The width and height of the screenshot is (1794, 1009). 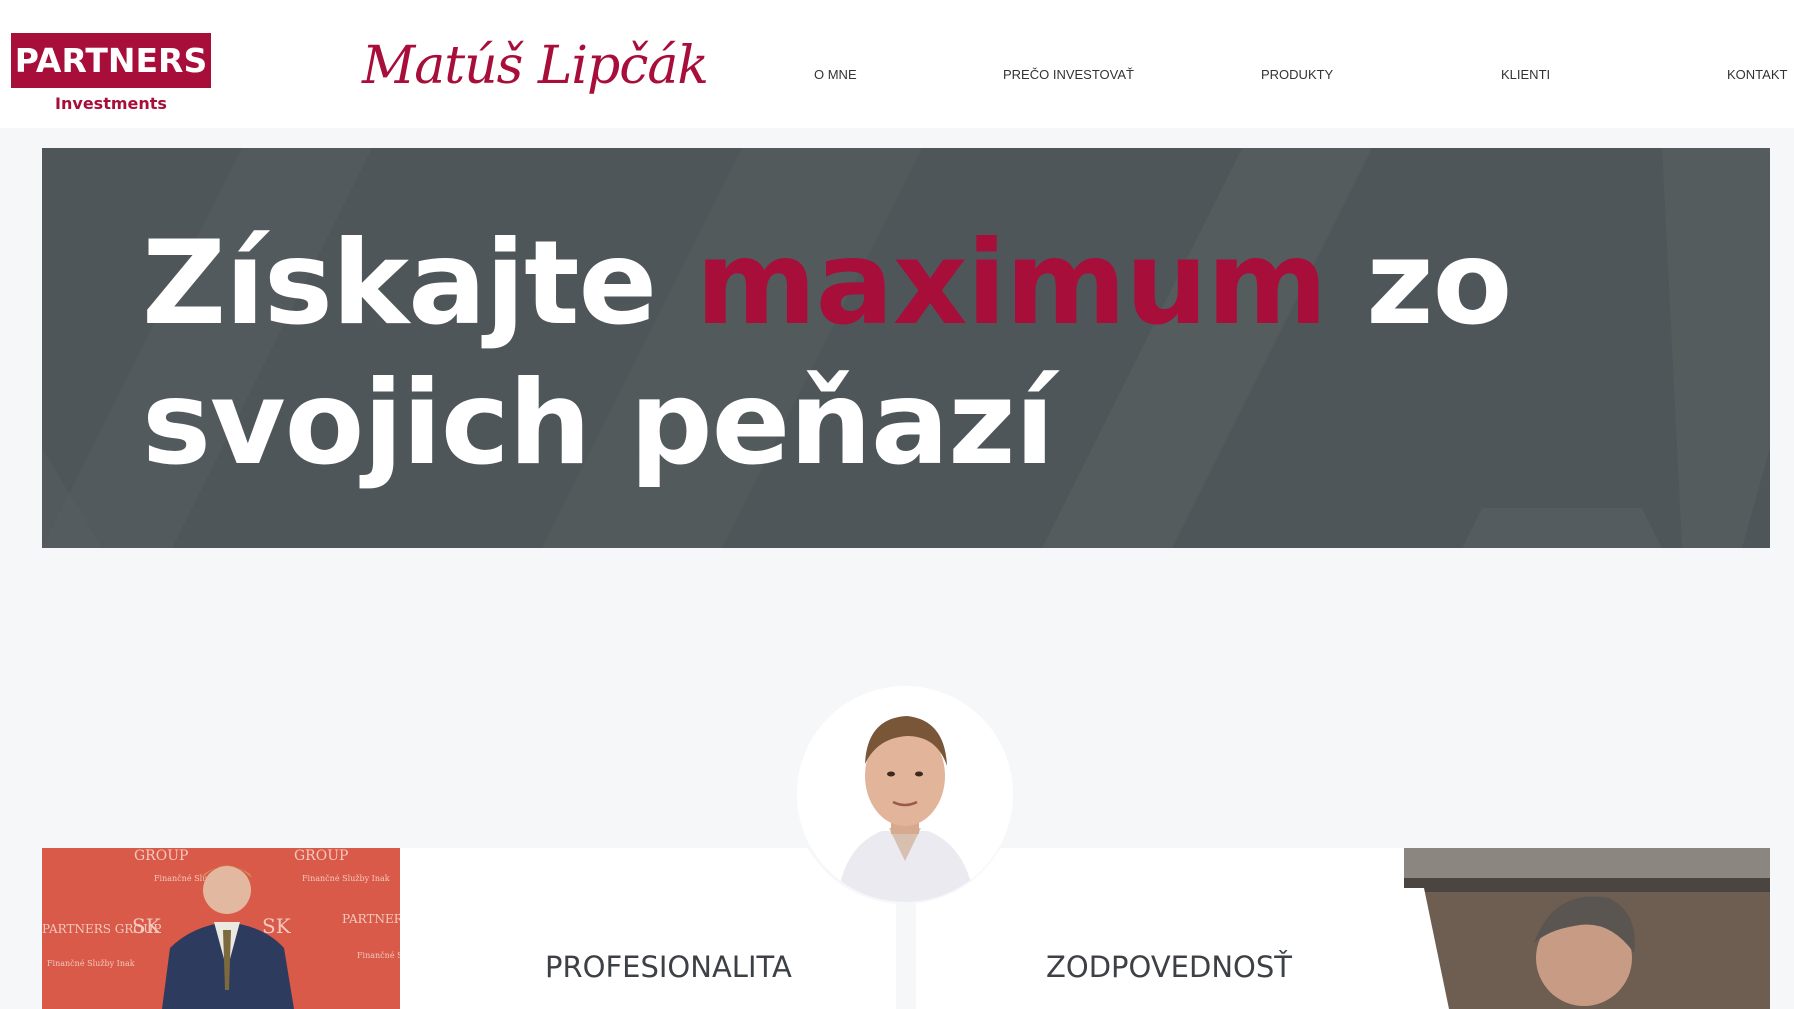 What do you see at coordinates (1525, 74) in the screenshot?
I see `nav-item-klienti: KLIENTI` at bounding box center [1525, 74].